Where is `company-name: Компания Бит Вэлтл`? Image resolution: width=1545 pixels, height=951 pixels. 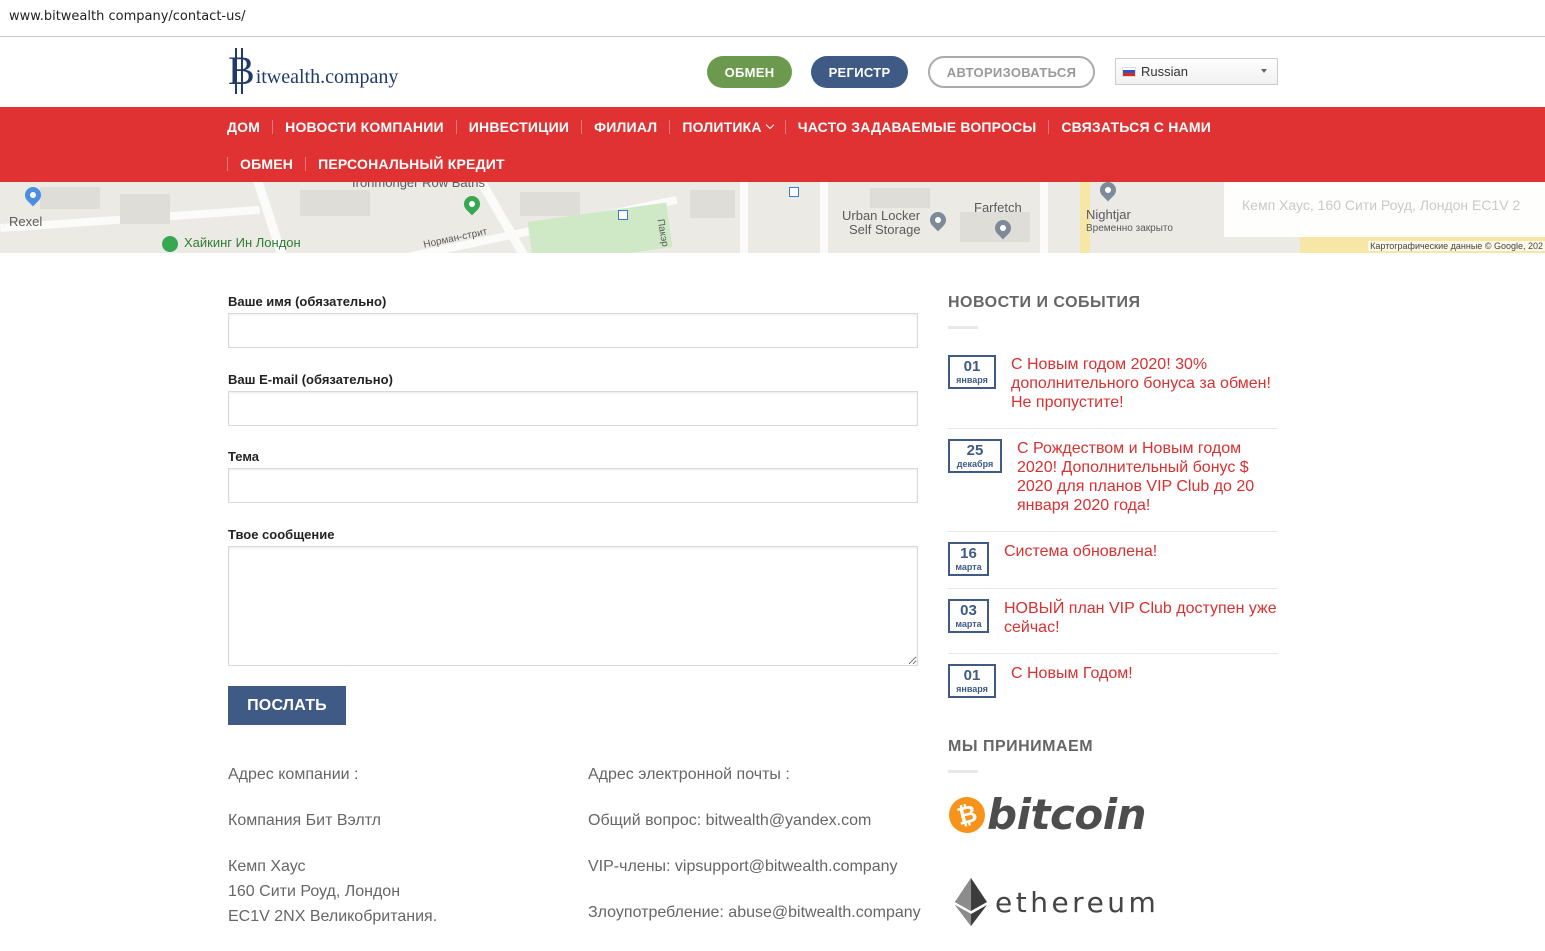
company-name: Компания Бит Вэлтл is located at coordinates (305, 820).